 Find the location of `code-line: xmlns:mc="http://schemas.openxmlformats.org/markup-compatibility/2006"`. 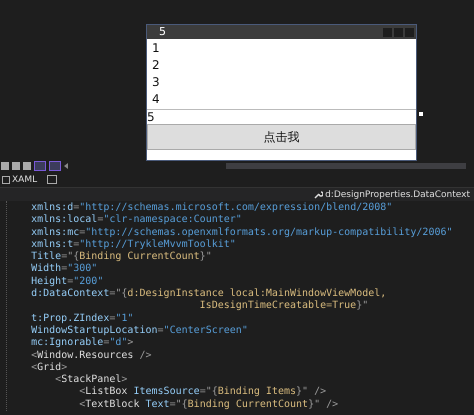

code-line: xmlns:mc="http://schemas.openxmlformats.org/markup-compatibility/2006" is located at coordinates (241, 232).